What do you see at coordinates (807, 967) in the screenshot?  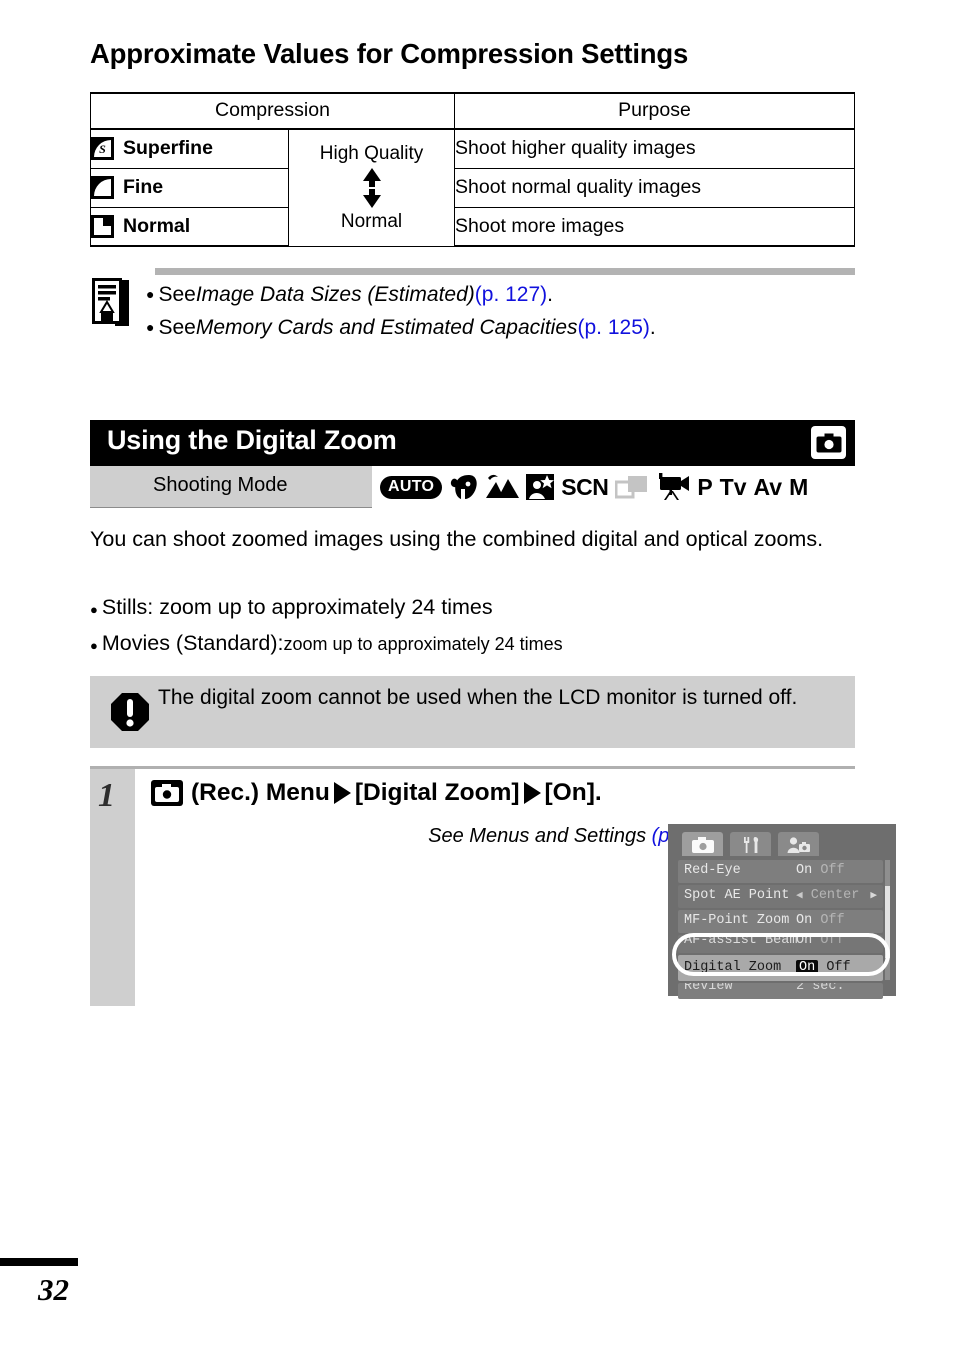 I see `value-on-selected: On` at bounding box center [807, 967].